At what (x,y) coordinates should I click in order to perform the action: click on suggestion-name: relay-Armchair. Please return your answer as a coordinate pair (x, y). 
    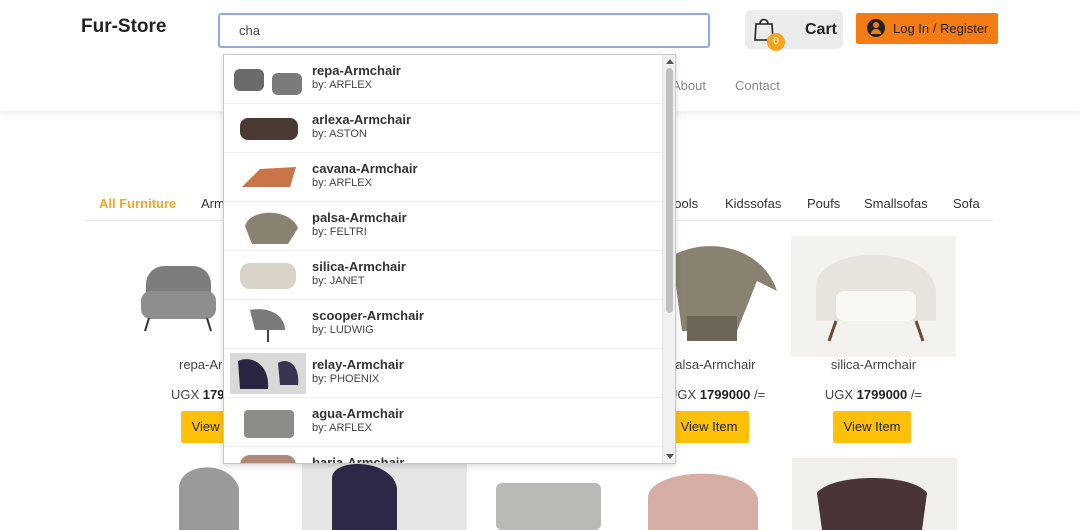
    Looking at the image, I should click on (358, 364).